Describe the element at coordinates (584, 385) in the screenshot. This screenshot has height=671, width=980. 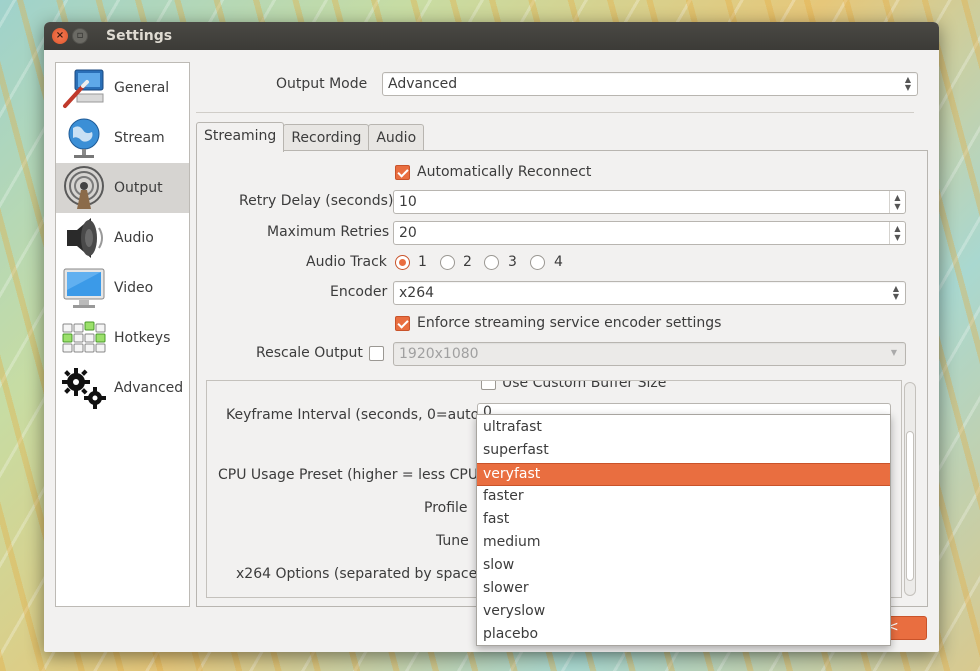
I see `custom-buffer-label: Use Custom Buffer Size` at that location.